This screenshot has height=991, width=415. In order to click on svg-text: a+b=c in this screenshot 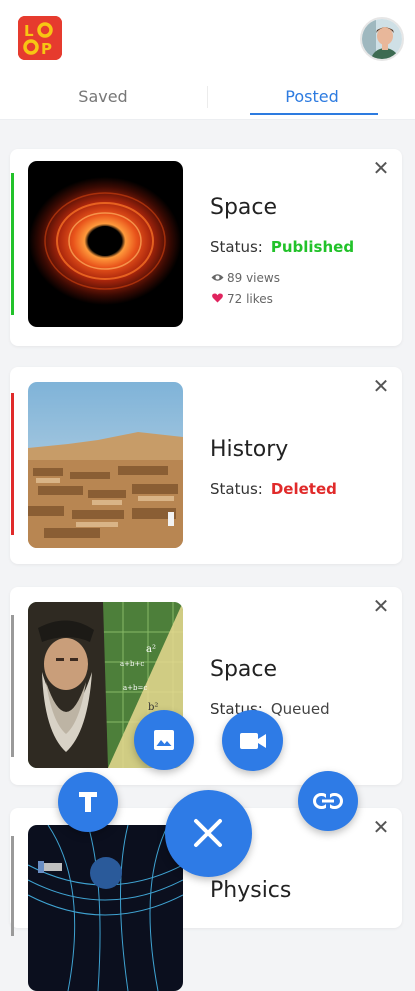, I will do `click(135, 688)`.